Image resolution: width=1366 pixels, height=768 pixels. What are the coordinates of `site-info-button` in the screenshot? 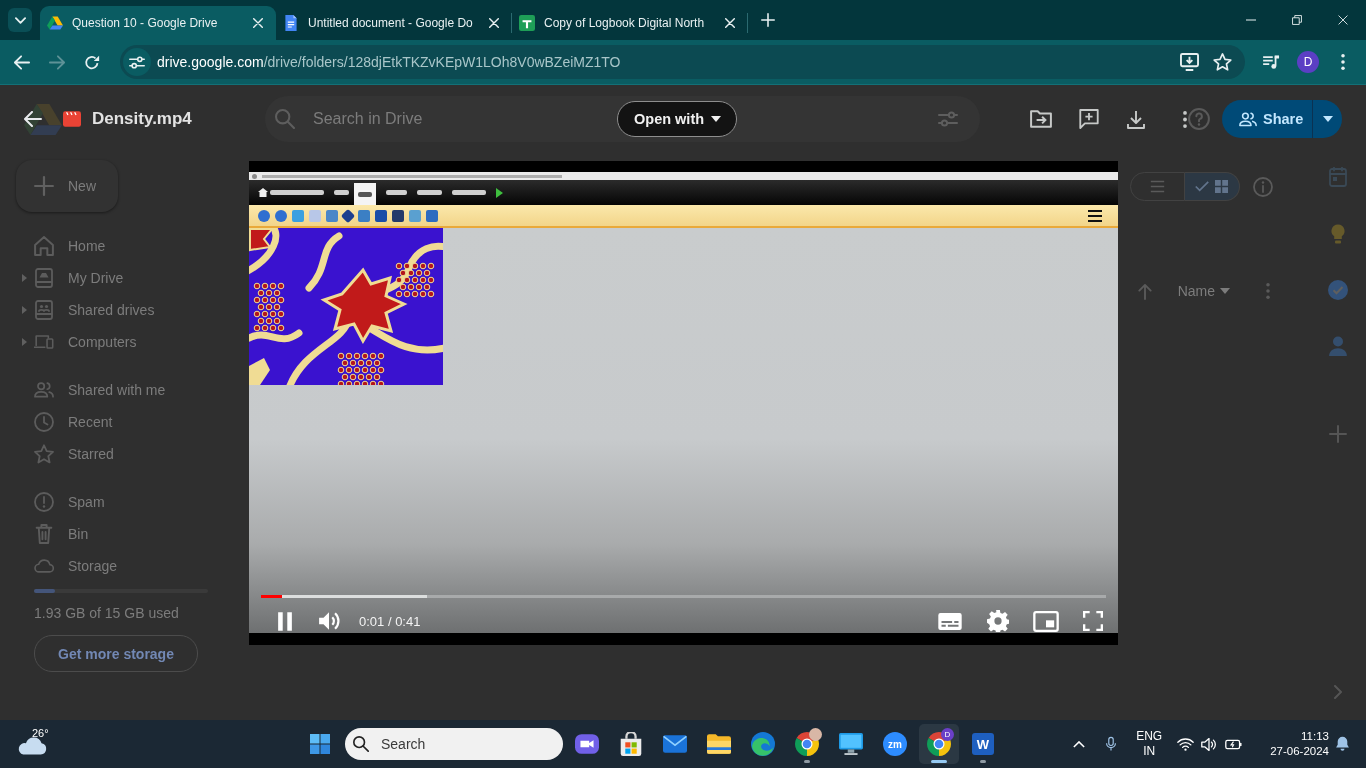 It's located at (137, 62).